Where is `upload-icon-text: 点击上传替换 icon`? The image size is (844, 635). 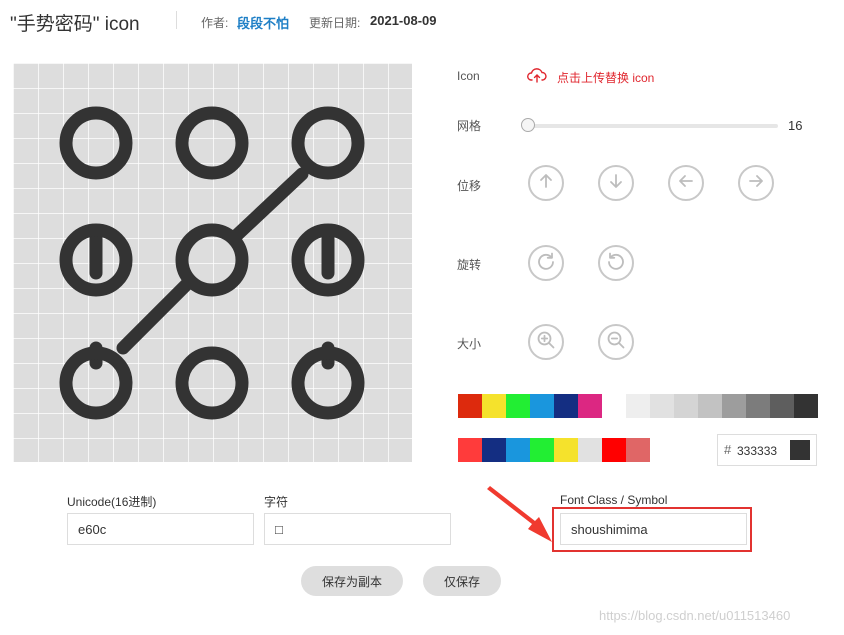
upload-icon-text: 点击上传替换 icon is located at coordinates (606, 78).